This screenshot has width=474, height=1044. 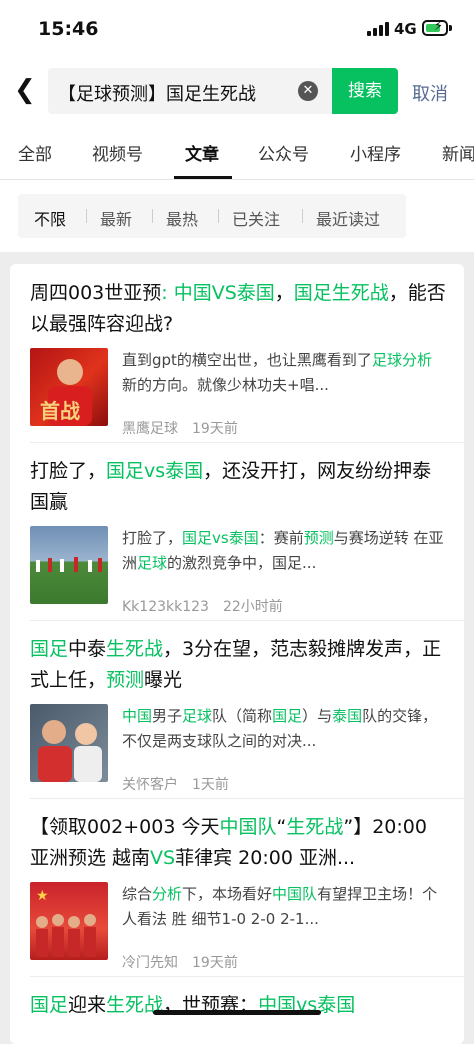 I want to click on article-time: 22小时前, so click(x=252, y=607).